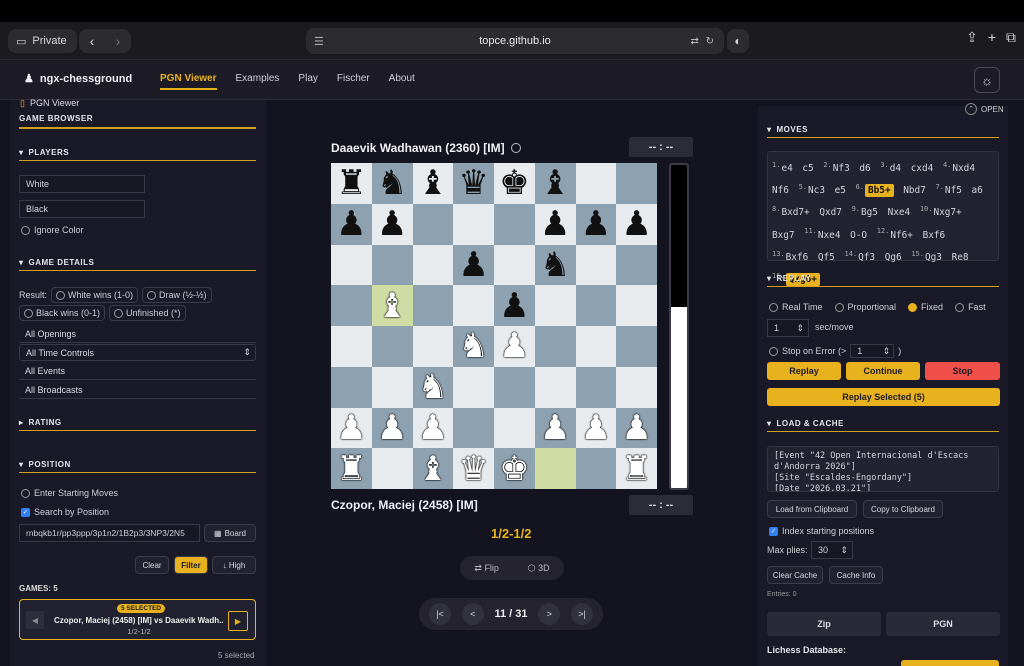  What do you see at coordinates (549, 614) in the screenshot?
I see `next-move-button: >` at bounding box center [549, 614].